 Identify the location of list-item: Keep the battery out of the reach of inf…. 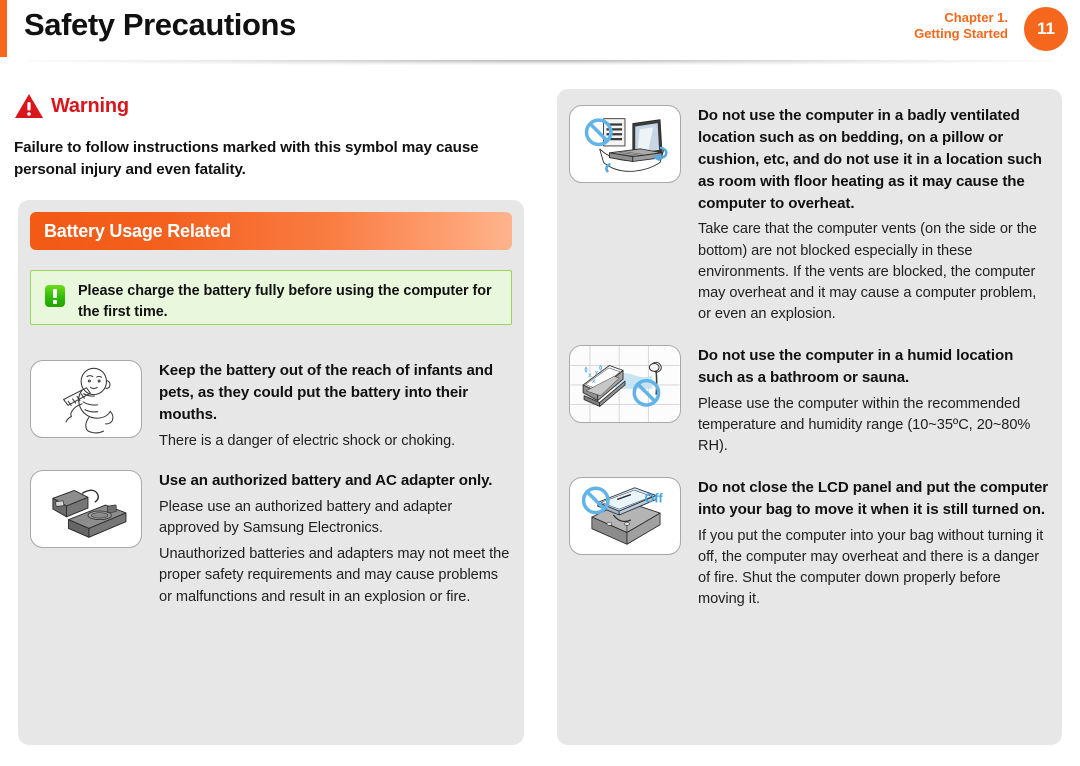
(270, 406).